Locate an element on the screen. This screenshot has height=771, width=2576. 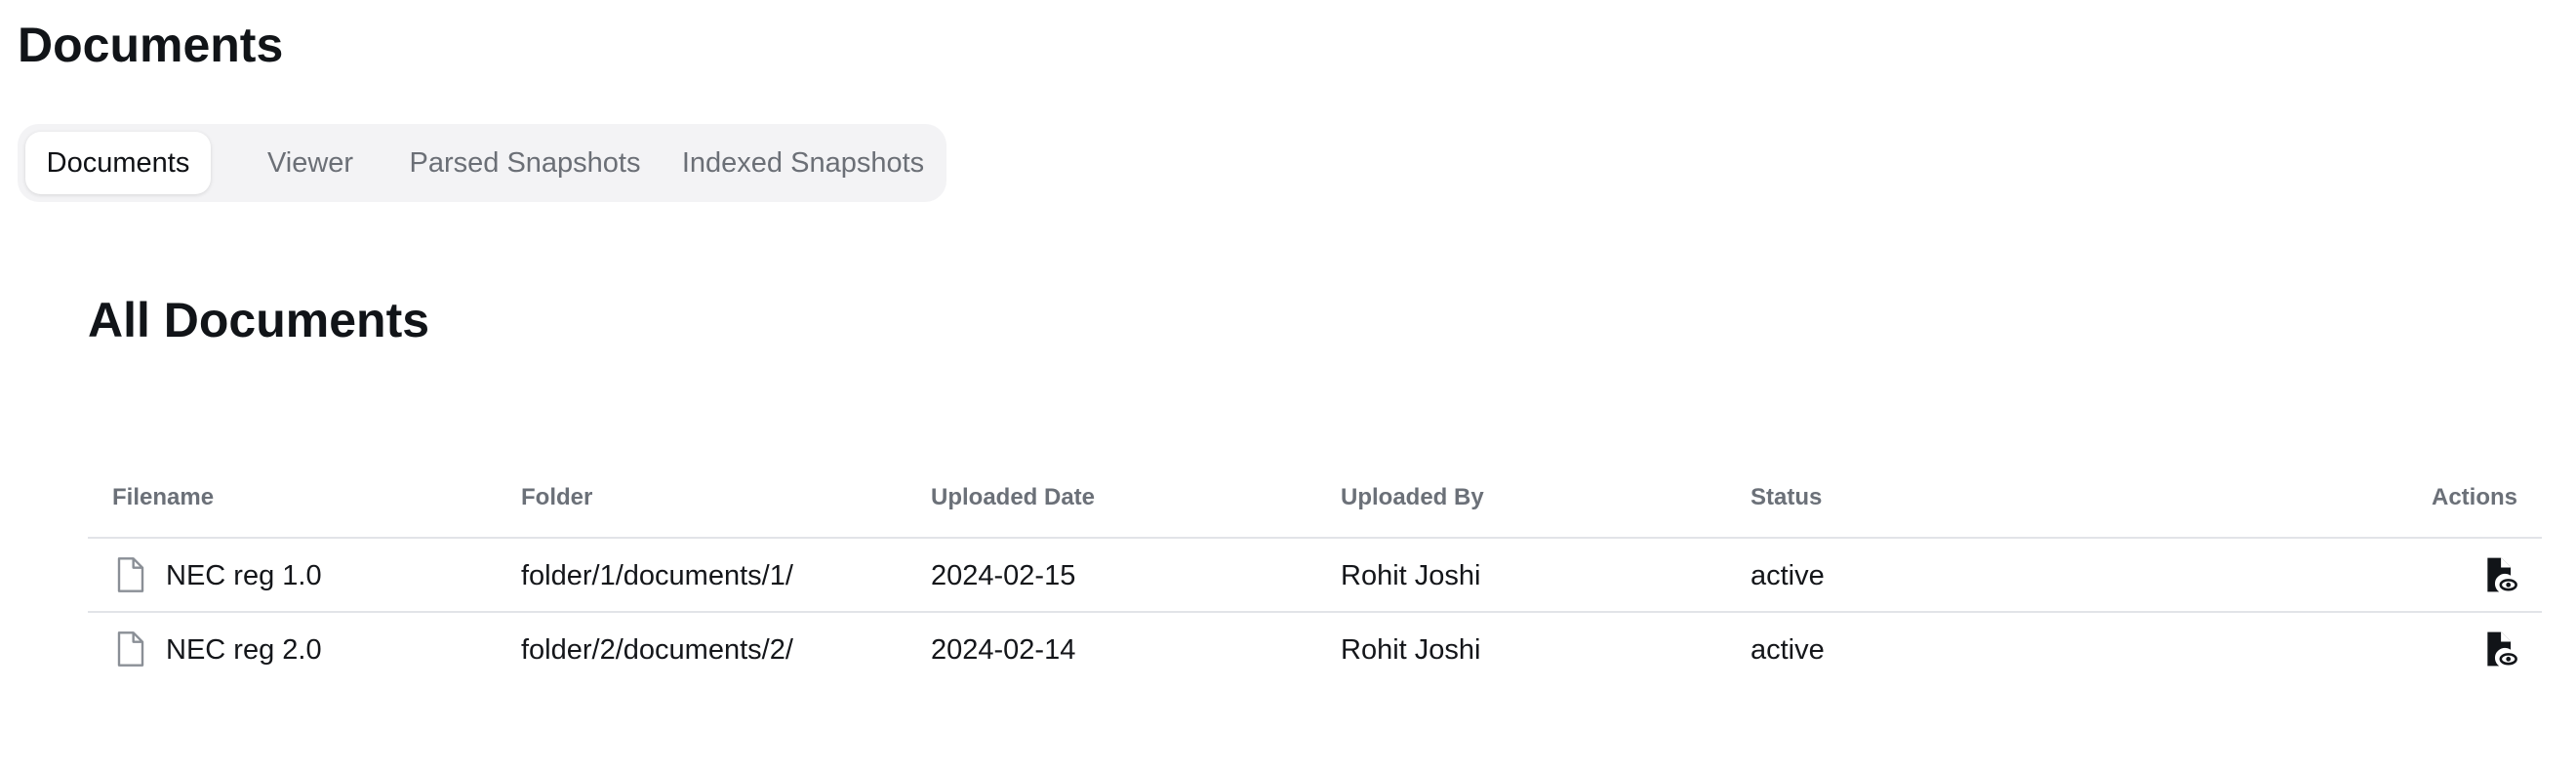
uploaded-date-cell: 2024-02-14 is located at coordinates (1003, 650).